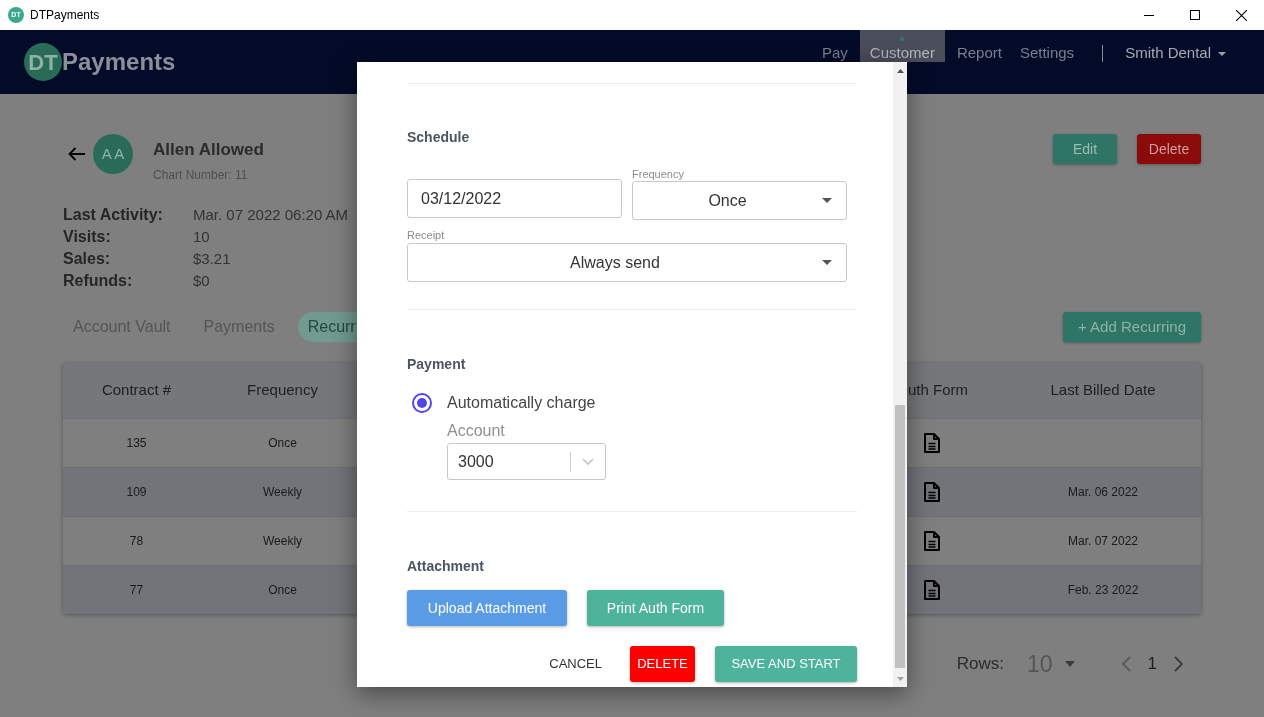  I want to click on stat-value: $3.21, so click(212, 259).